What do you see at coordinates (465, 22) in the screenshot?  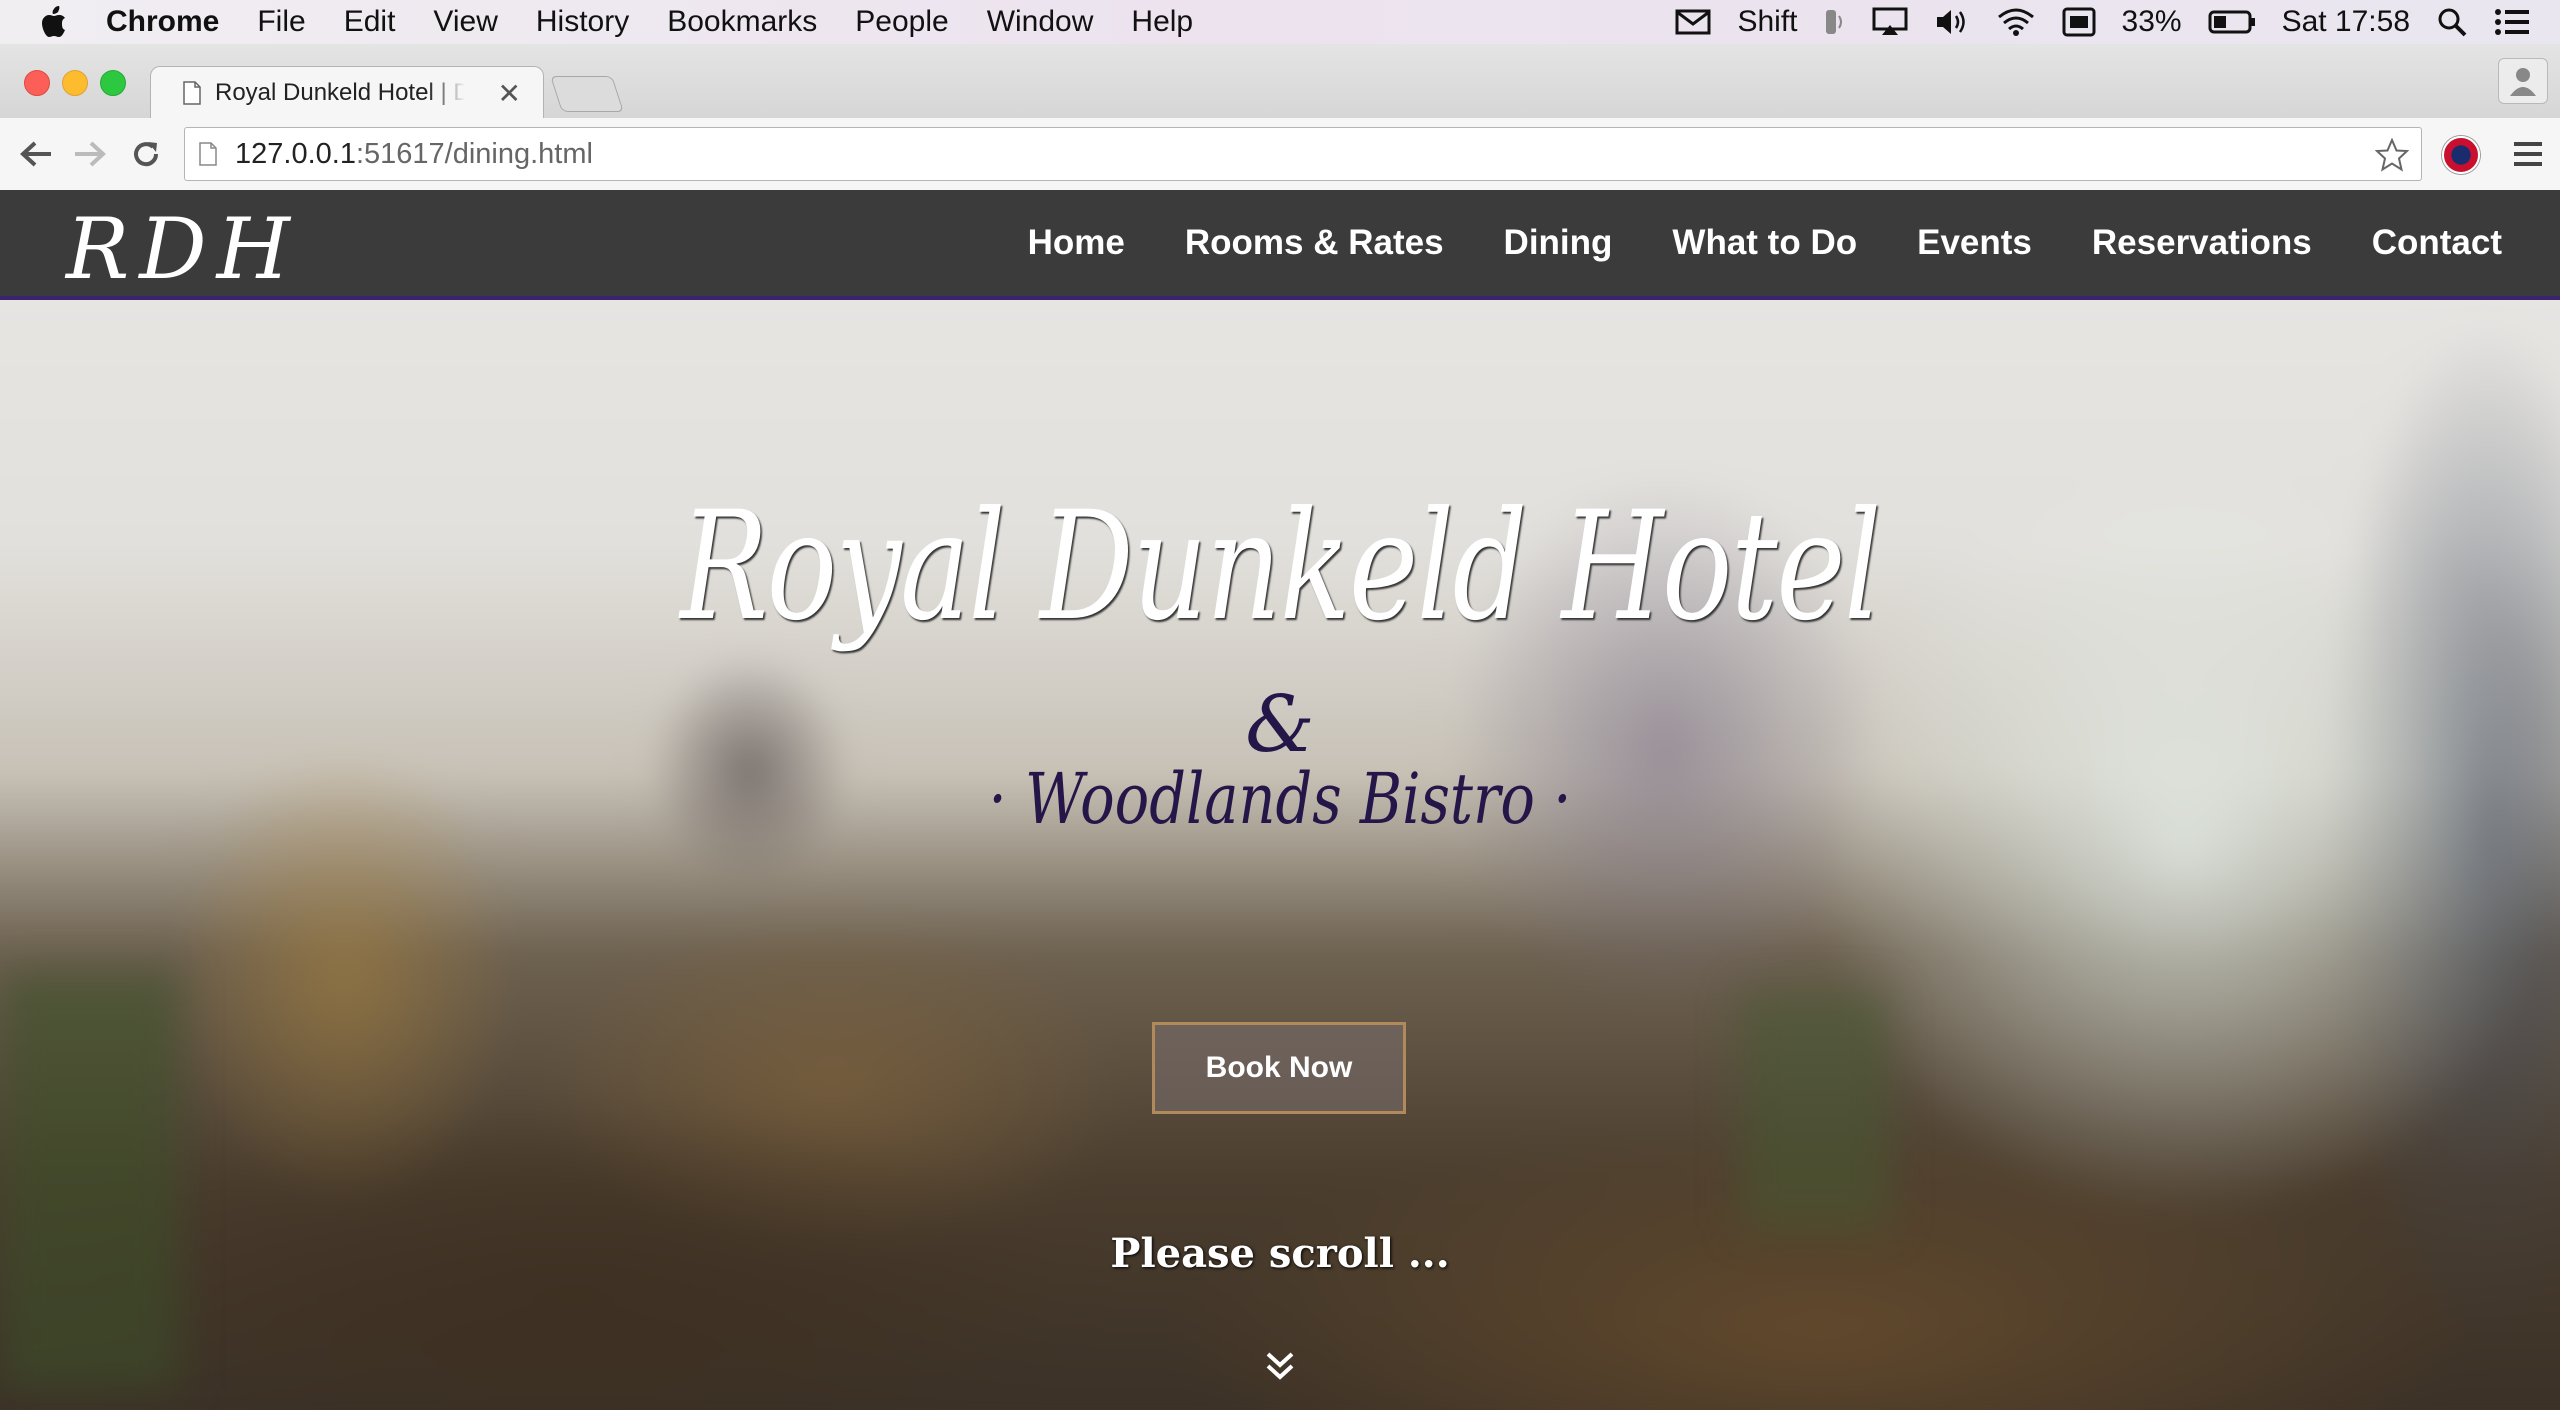 I see `menu-view: View` at bounding box center [465, 22].